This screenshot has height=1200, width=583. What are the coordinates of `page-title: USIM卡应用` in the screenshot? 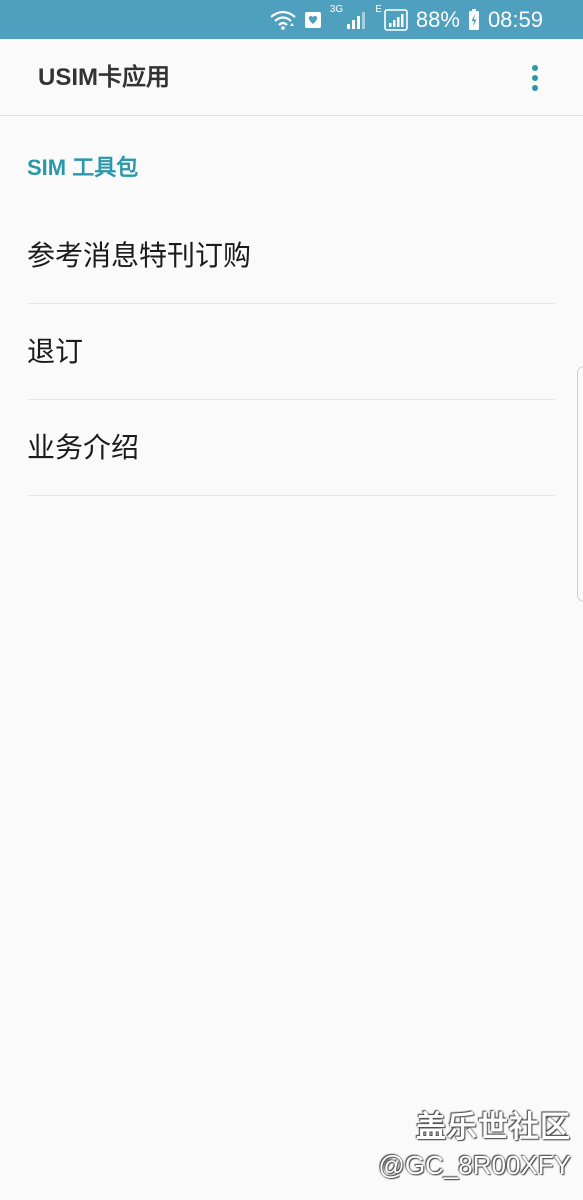 It's located at (104, 77).